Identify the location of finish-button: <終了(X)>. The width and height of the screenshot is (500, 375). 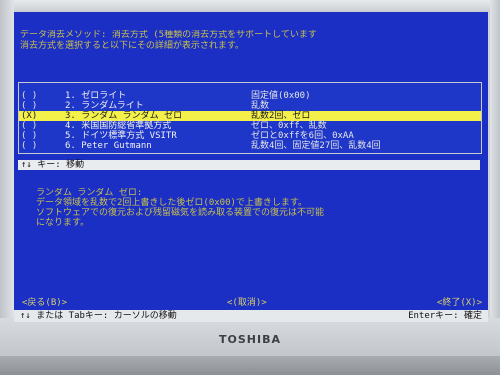
(459, 301).